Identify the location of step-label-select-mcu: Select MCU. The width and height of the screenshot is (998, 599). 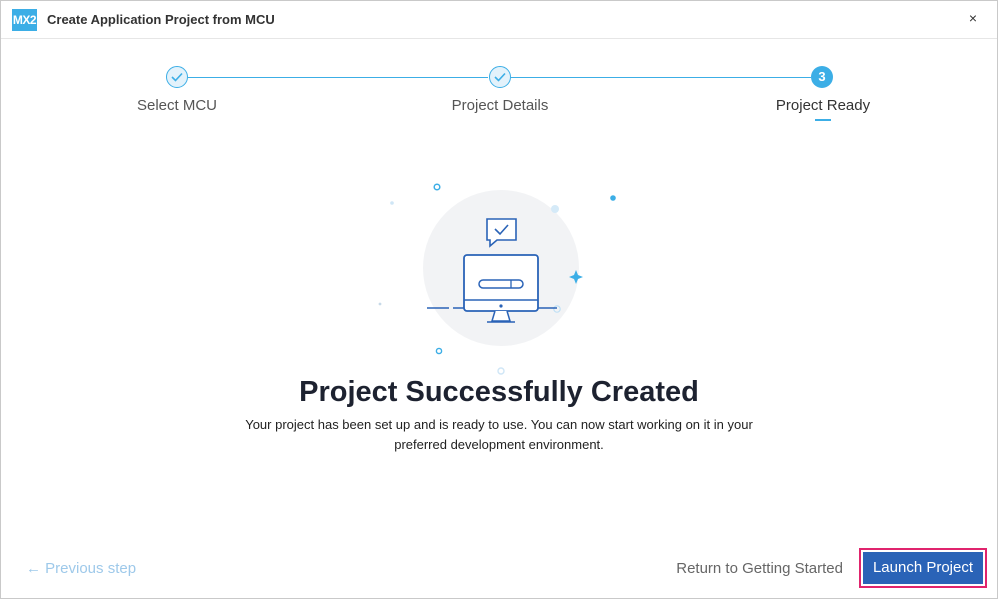
(177, 105).